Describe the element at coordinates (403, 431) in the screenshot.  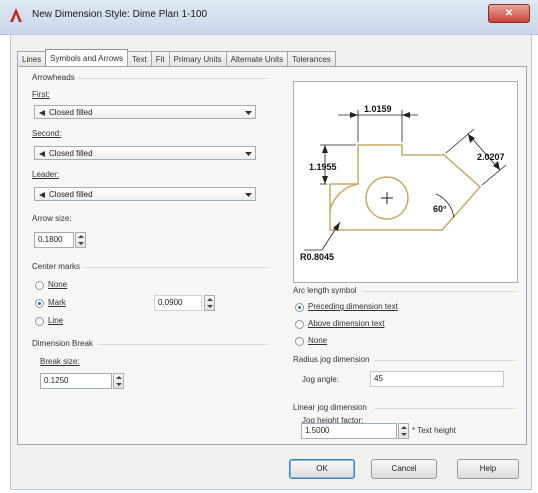
I see `jog-height-spinner` at that location.